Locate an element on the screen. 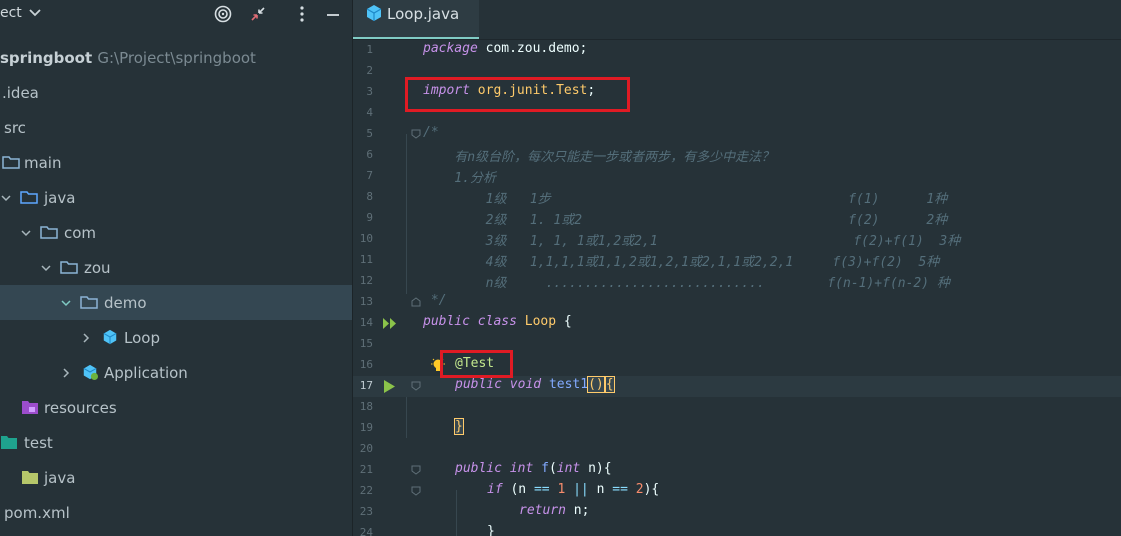 This screenshot has height=536, width=1121. run-all-icon is located at coordinates (390, 323).